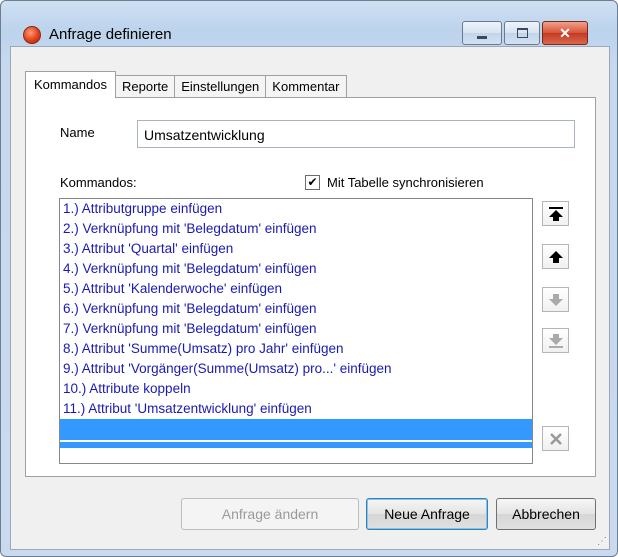 The image size is (618, 557). Describe the element at coordinates (296, 445) in the screenshot. I see `list-item-selected-end` at that location.